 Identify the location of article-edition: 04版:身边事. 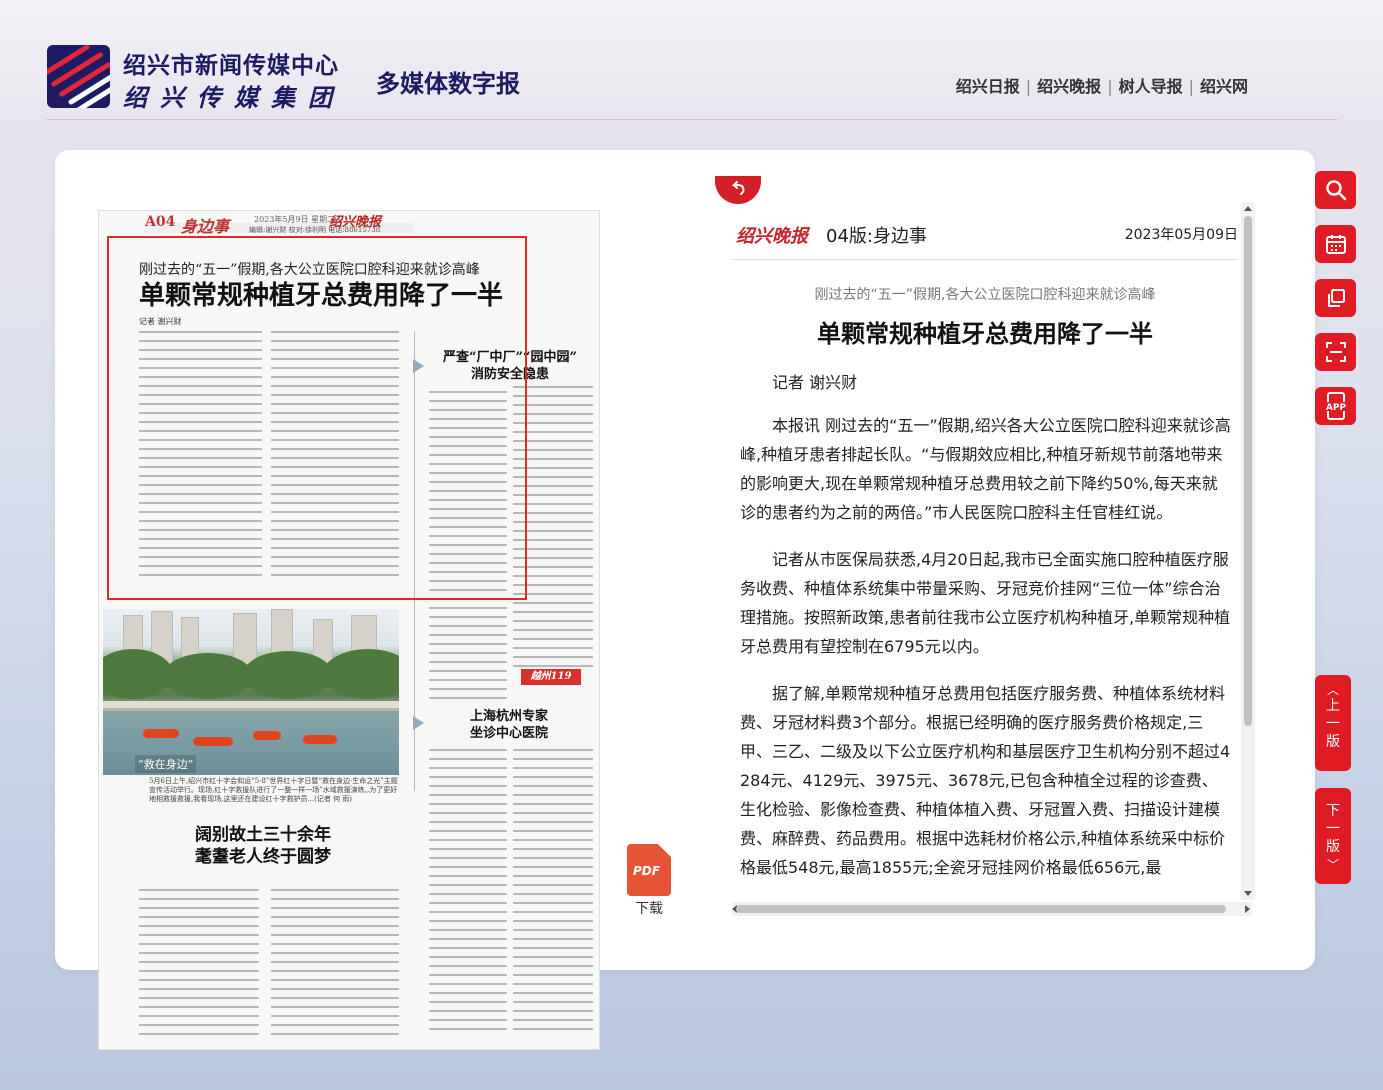
(876, 236).